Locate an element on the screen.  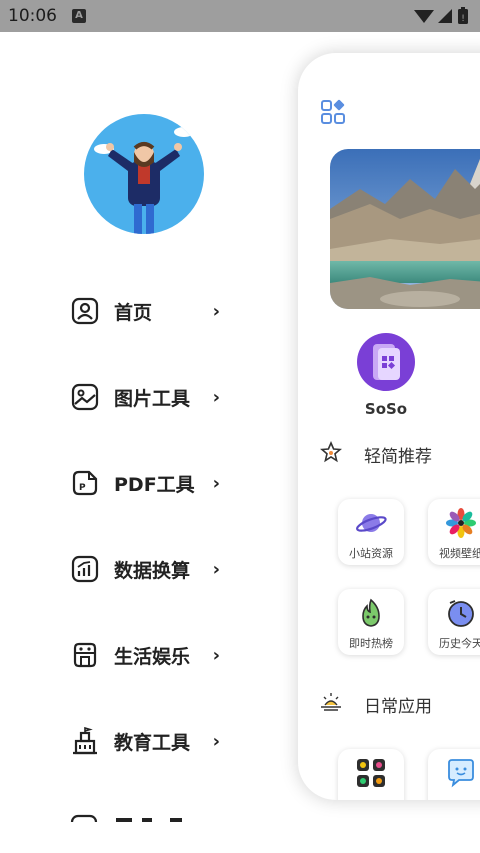
tile-label: 视频壁纸 is located at coordinates (459, 553).